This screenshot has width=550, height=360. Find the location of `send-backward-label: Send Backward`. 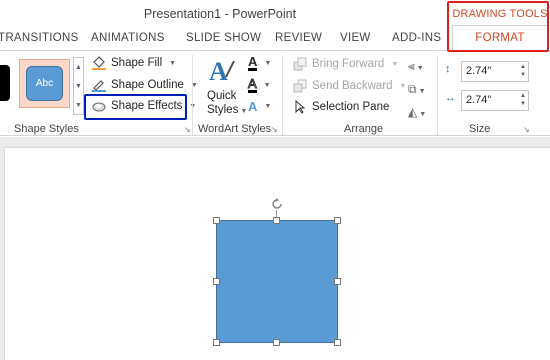

send-backward-label: Send Backward is located at coordinates (352, 86).